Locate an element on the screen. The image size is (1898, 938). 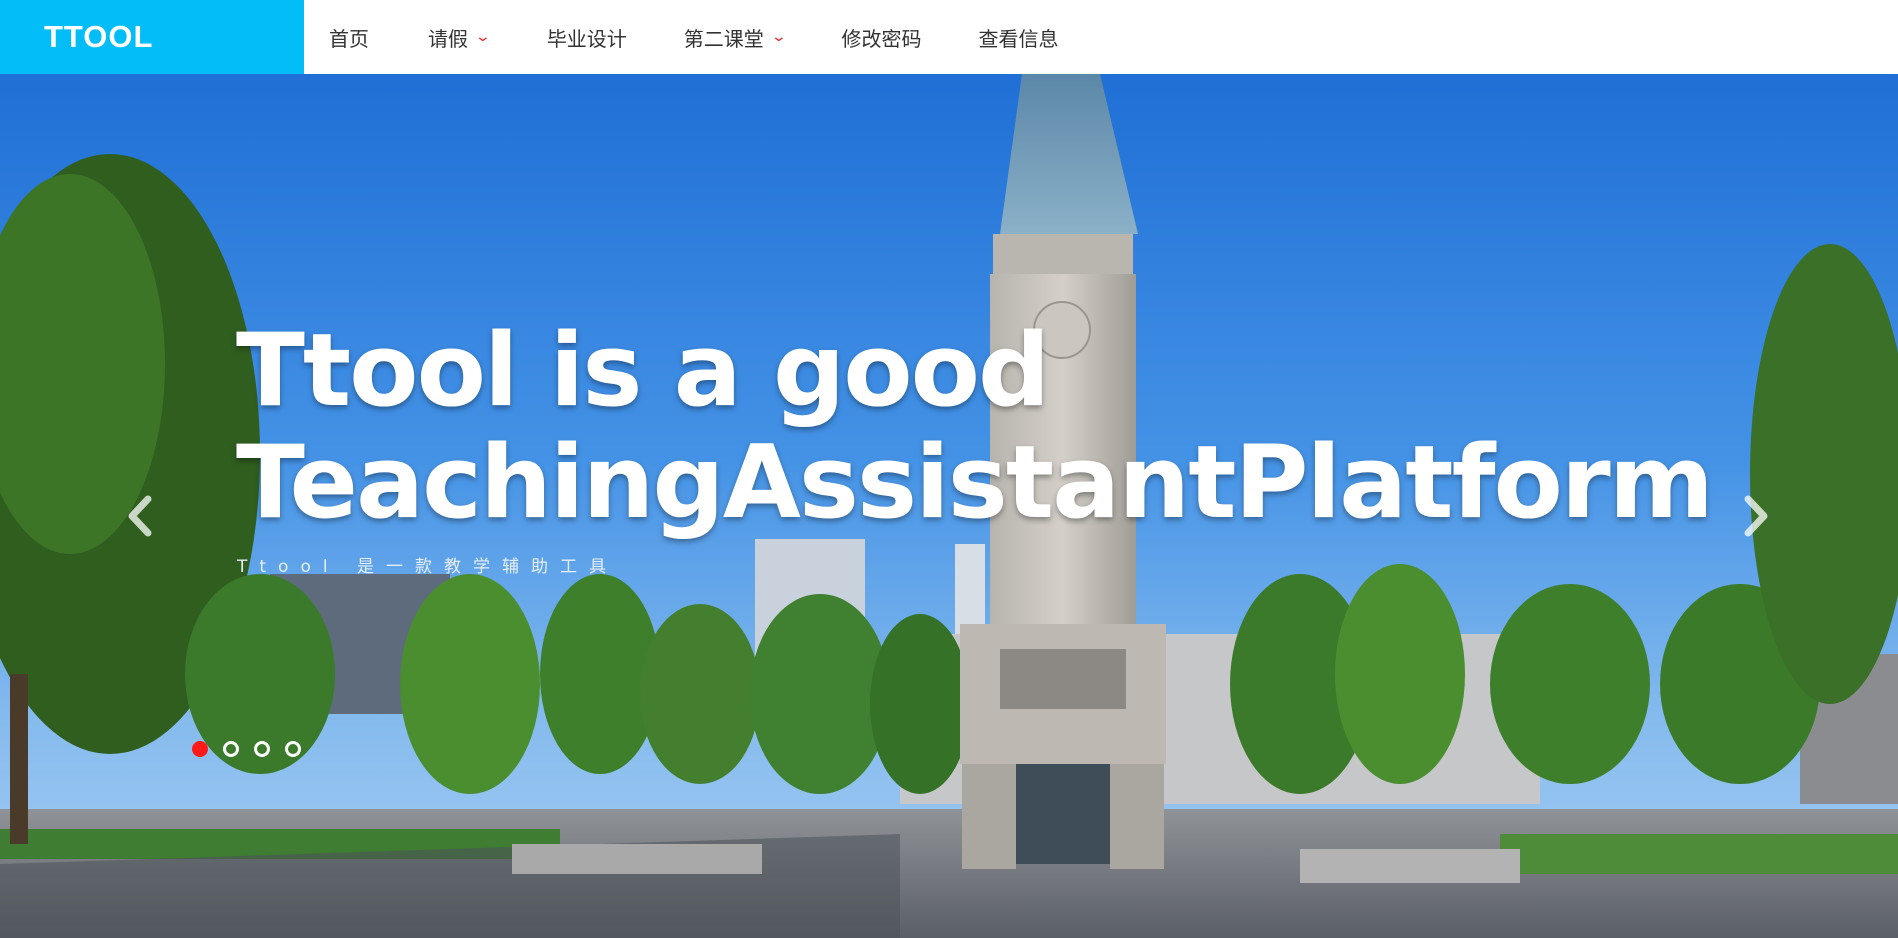
nav-item-label: 查看信息 is located at coordinates (1018, 37).